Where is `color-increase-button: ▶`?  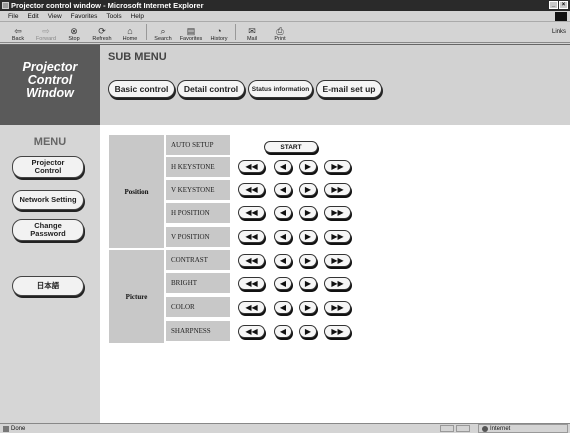 color-increase-button: ▶ is located at coordinates (308, 307).